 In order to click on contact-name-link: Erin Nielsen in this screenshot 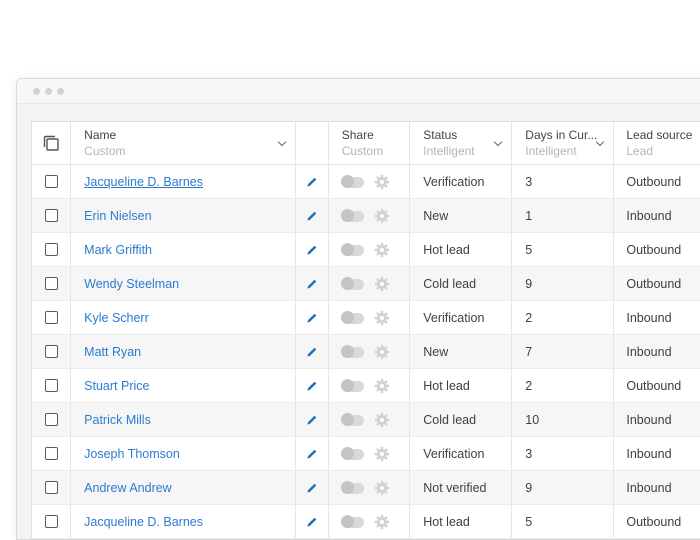, I will do `click(117, 216)`.